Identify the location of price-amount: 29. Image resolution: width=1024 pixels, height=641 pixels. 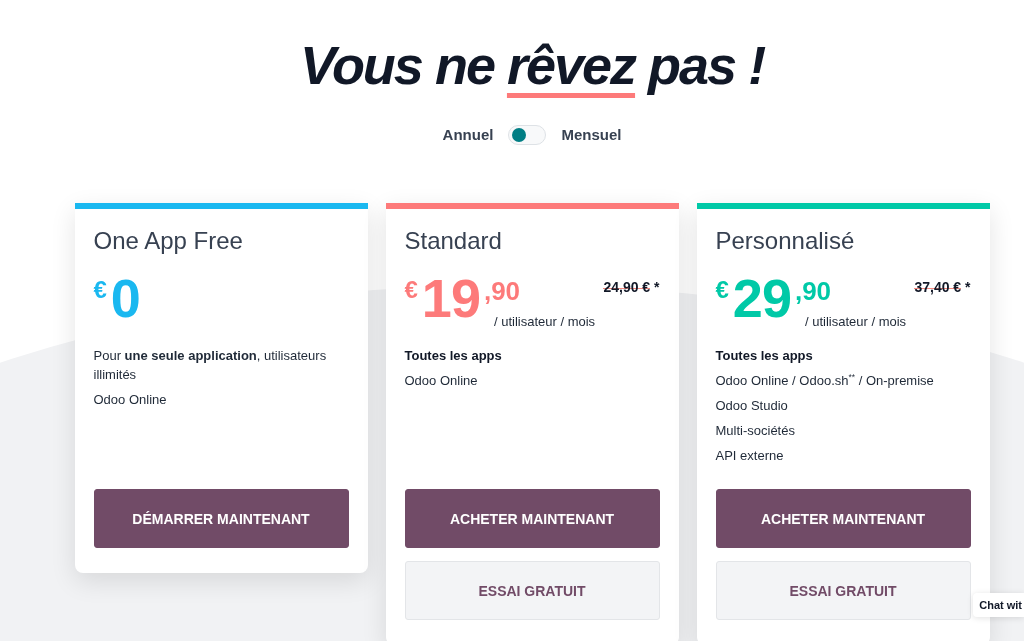
(761, 298).